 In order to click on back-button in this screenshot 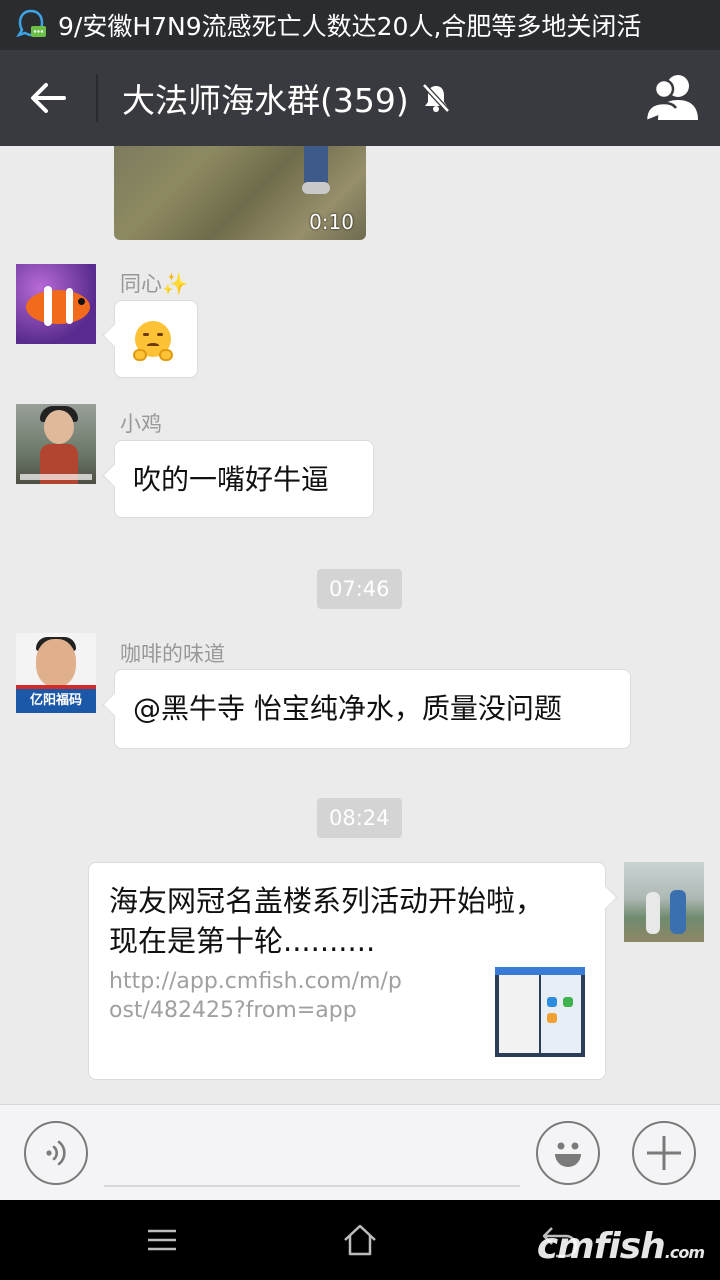, I will do `click(48, 98)`.